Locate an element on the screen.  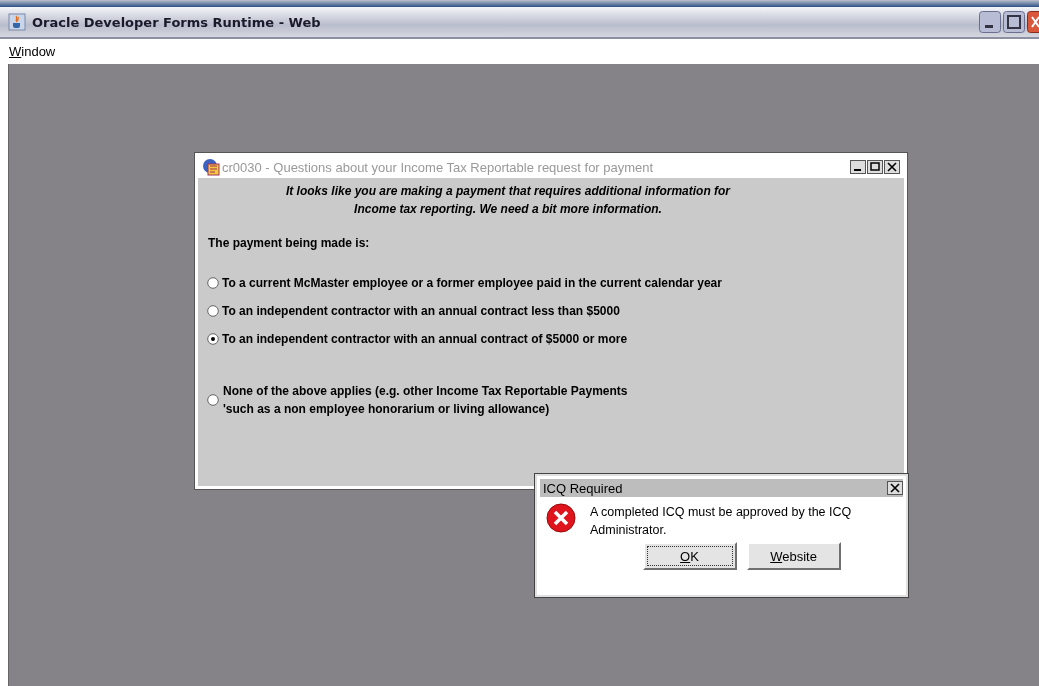
question-label: The payment being made is: is located at coordinates (289, 243).